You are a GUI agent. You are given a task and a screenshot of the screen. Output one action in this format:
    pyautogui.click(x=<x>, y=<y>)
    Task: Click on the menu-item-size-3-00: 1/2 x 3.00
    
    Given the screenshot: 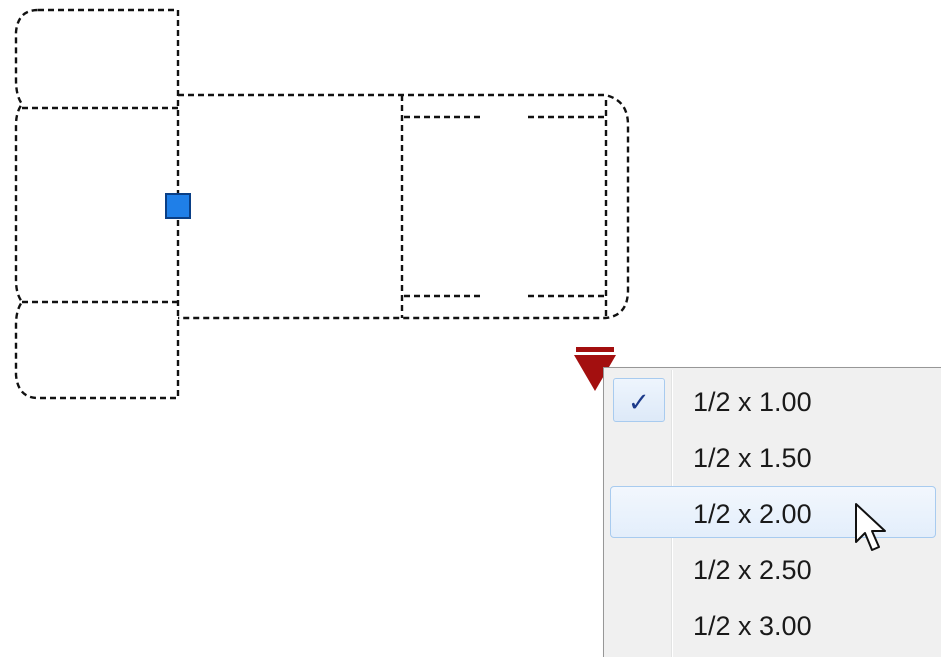 What is the action you would take?
    pyautogui.click(x=773, y=624)
    